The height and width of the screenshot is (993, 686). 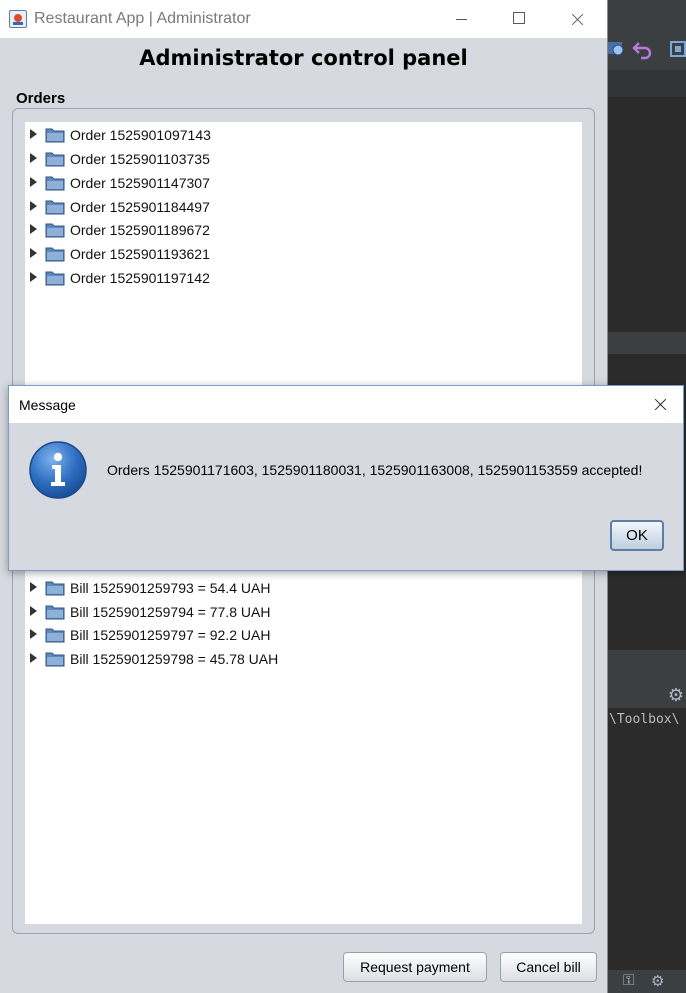 I want to click on dialog-close-button, so click(x=660, y=404).